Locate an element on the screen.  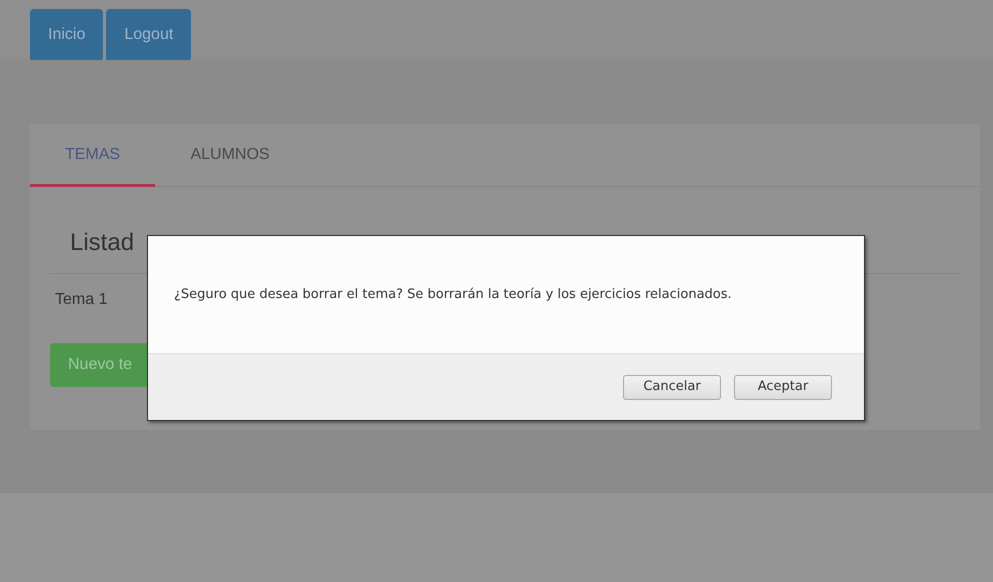
list-item: Tema 1 is located at coordinates (81, 300).